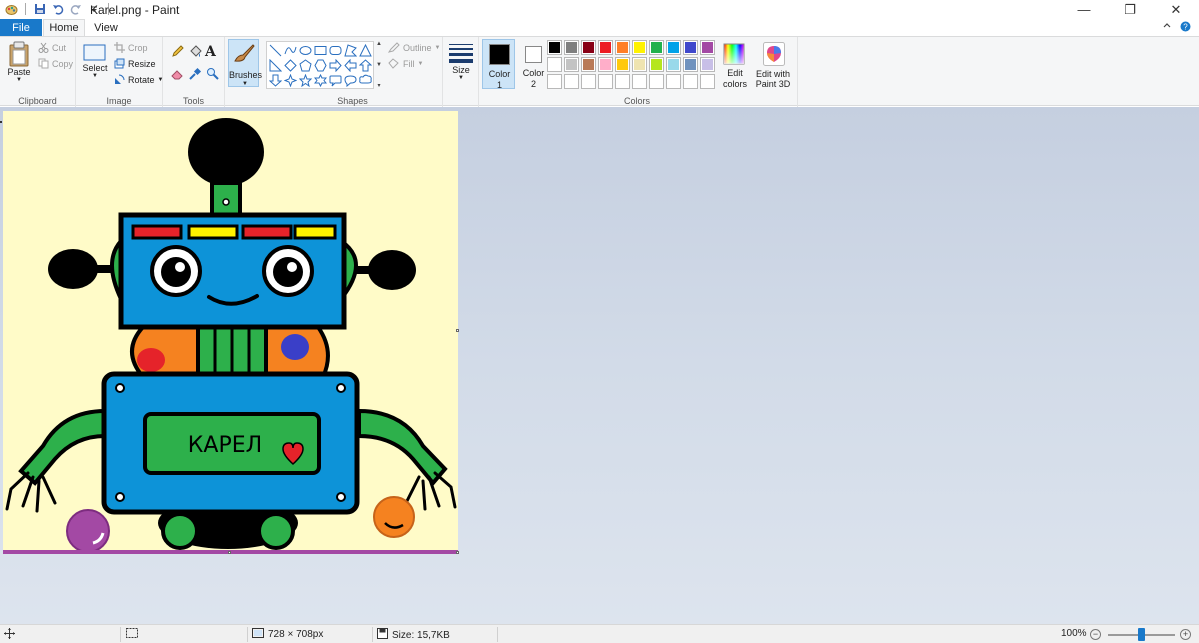 The height and width of the screenshot is (643, 1199). Describe the element at coordinates (1095, 634) in the screenshot. I see `zoom-out-button: −` at that location.